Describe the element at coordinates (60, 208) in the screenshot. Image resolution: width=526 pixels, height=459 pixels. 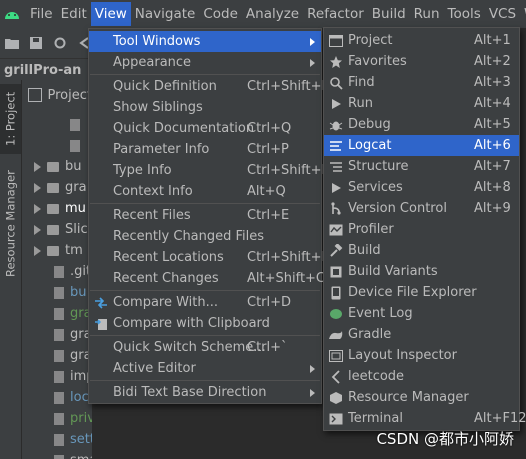
I see `tree-item: mu` at that location.